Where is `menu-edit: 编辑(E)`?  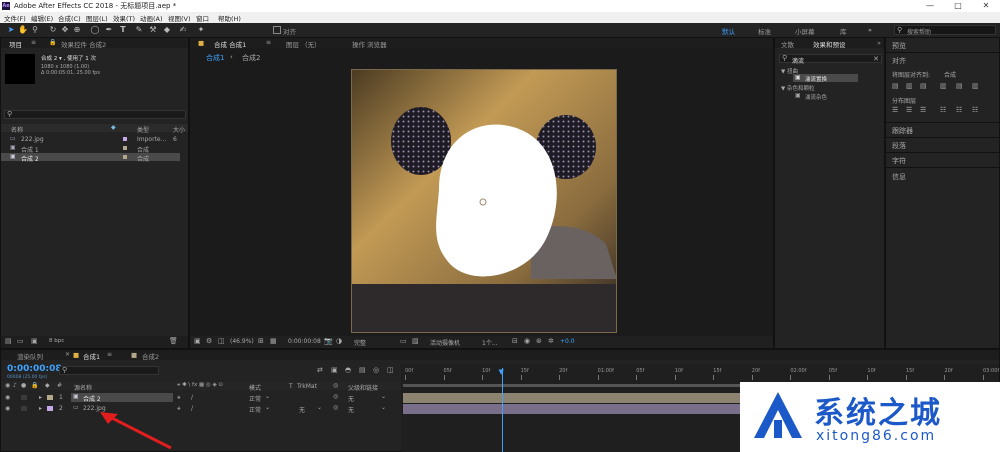
menu-edit: 编辑(E) is located at coordinates (42, 18).